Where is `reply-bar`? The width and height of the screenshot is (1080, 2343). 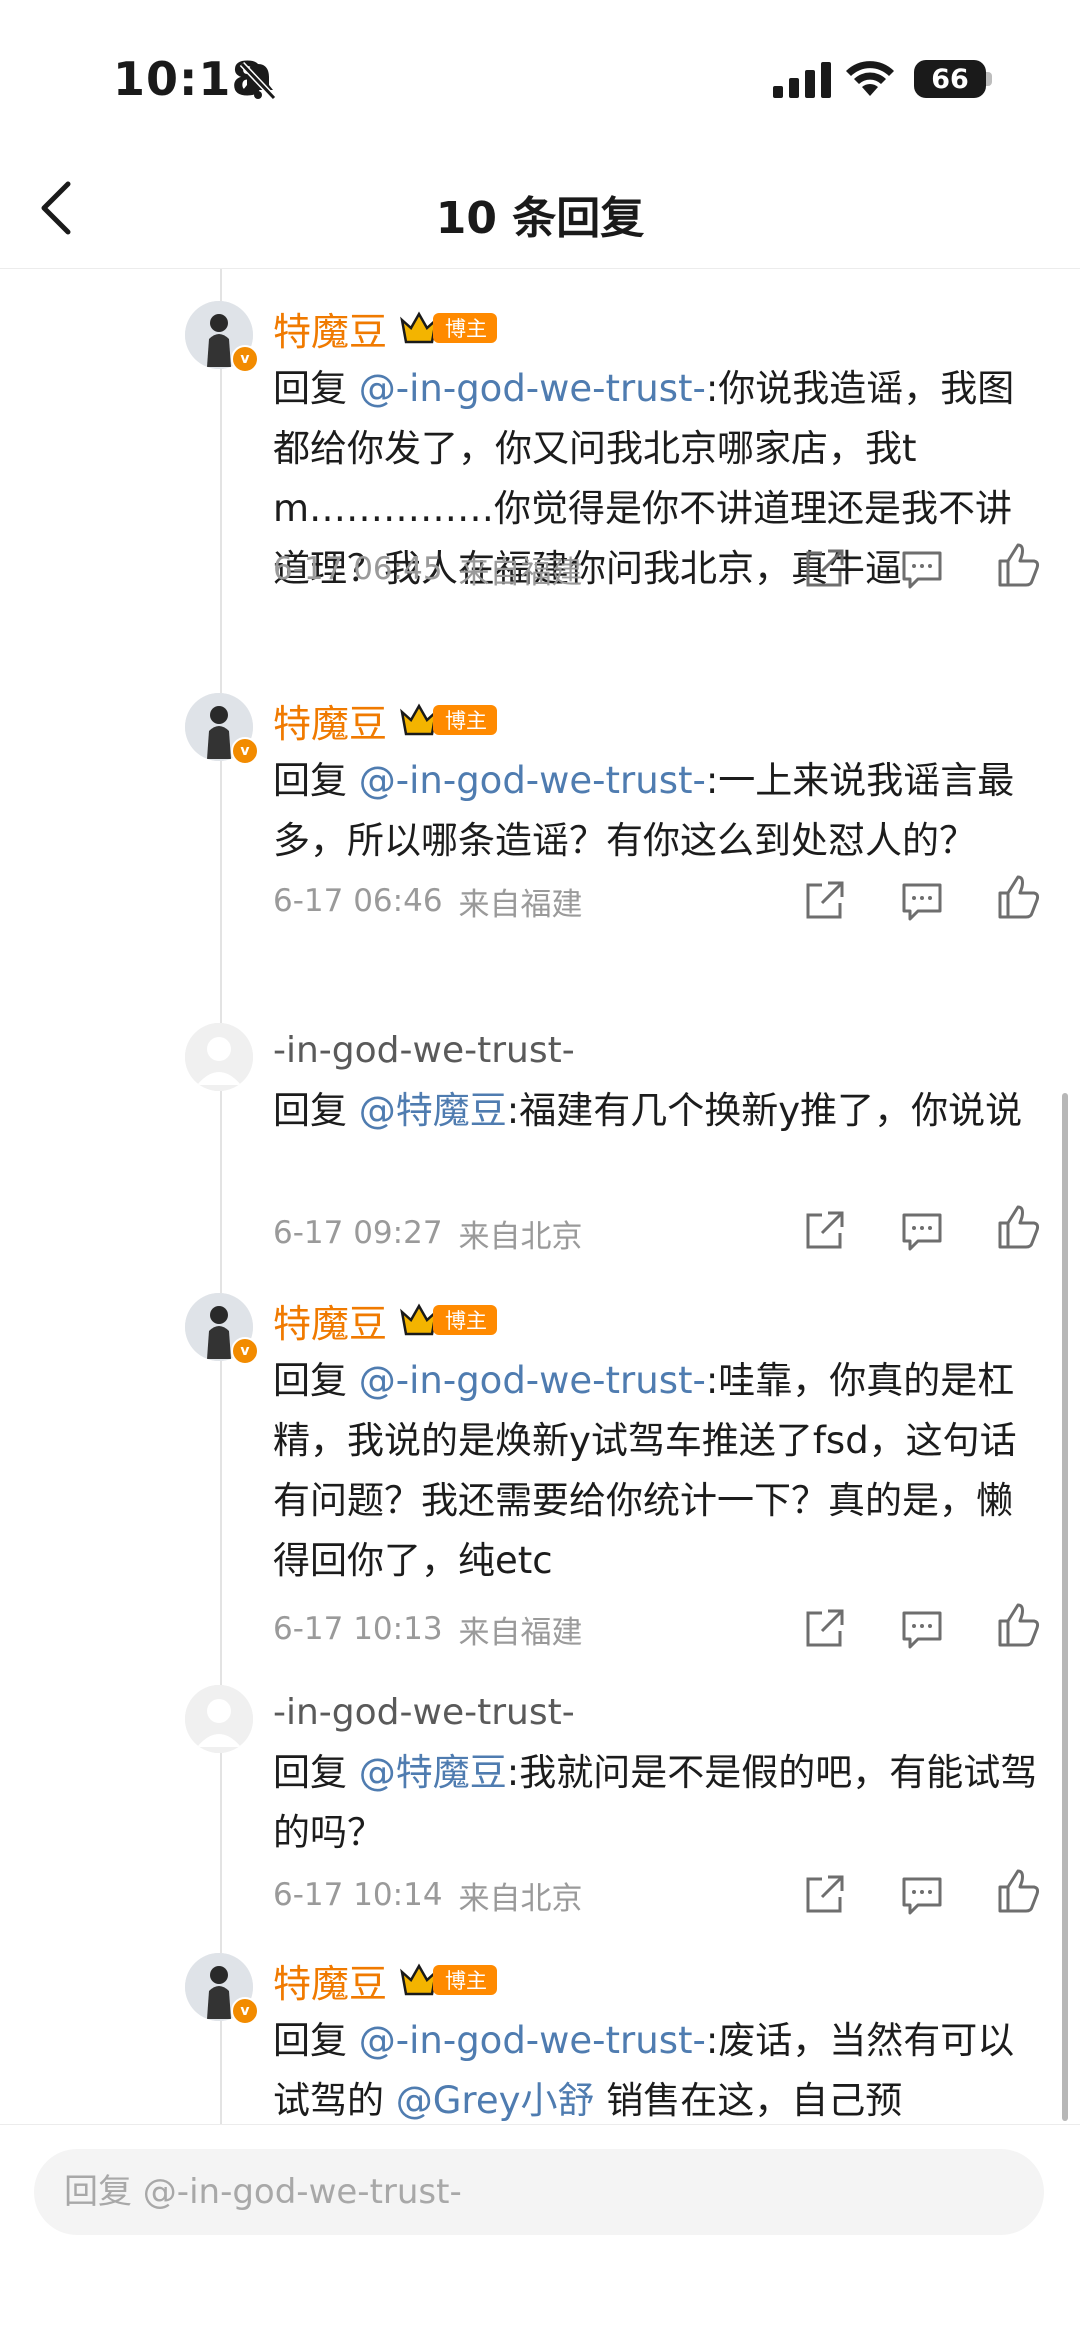 reply-bar is located at coordinates (540, 2233).